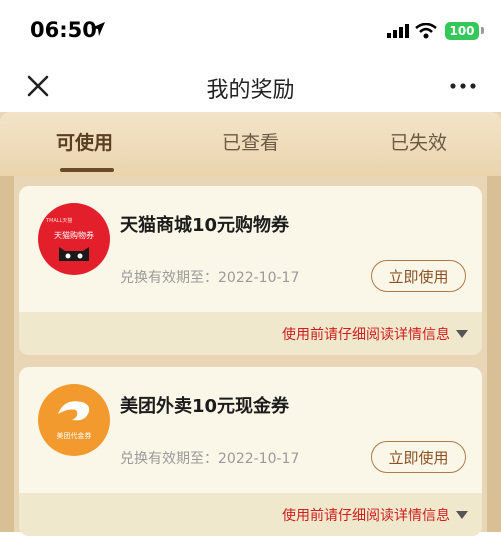  I want to click on status-bar: 06:50 100, so click(250, 31).